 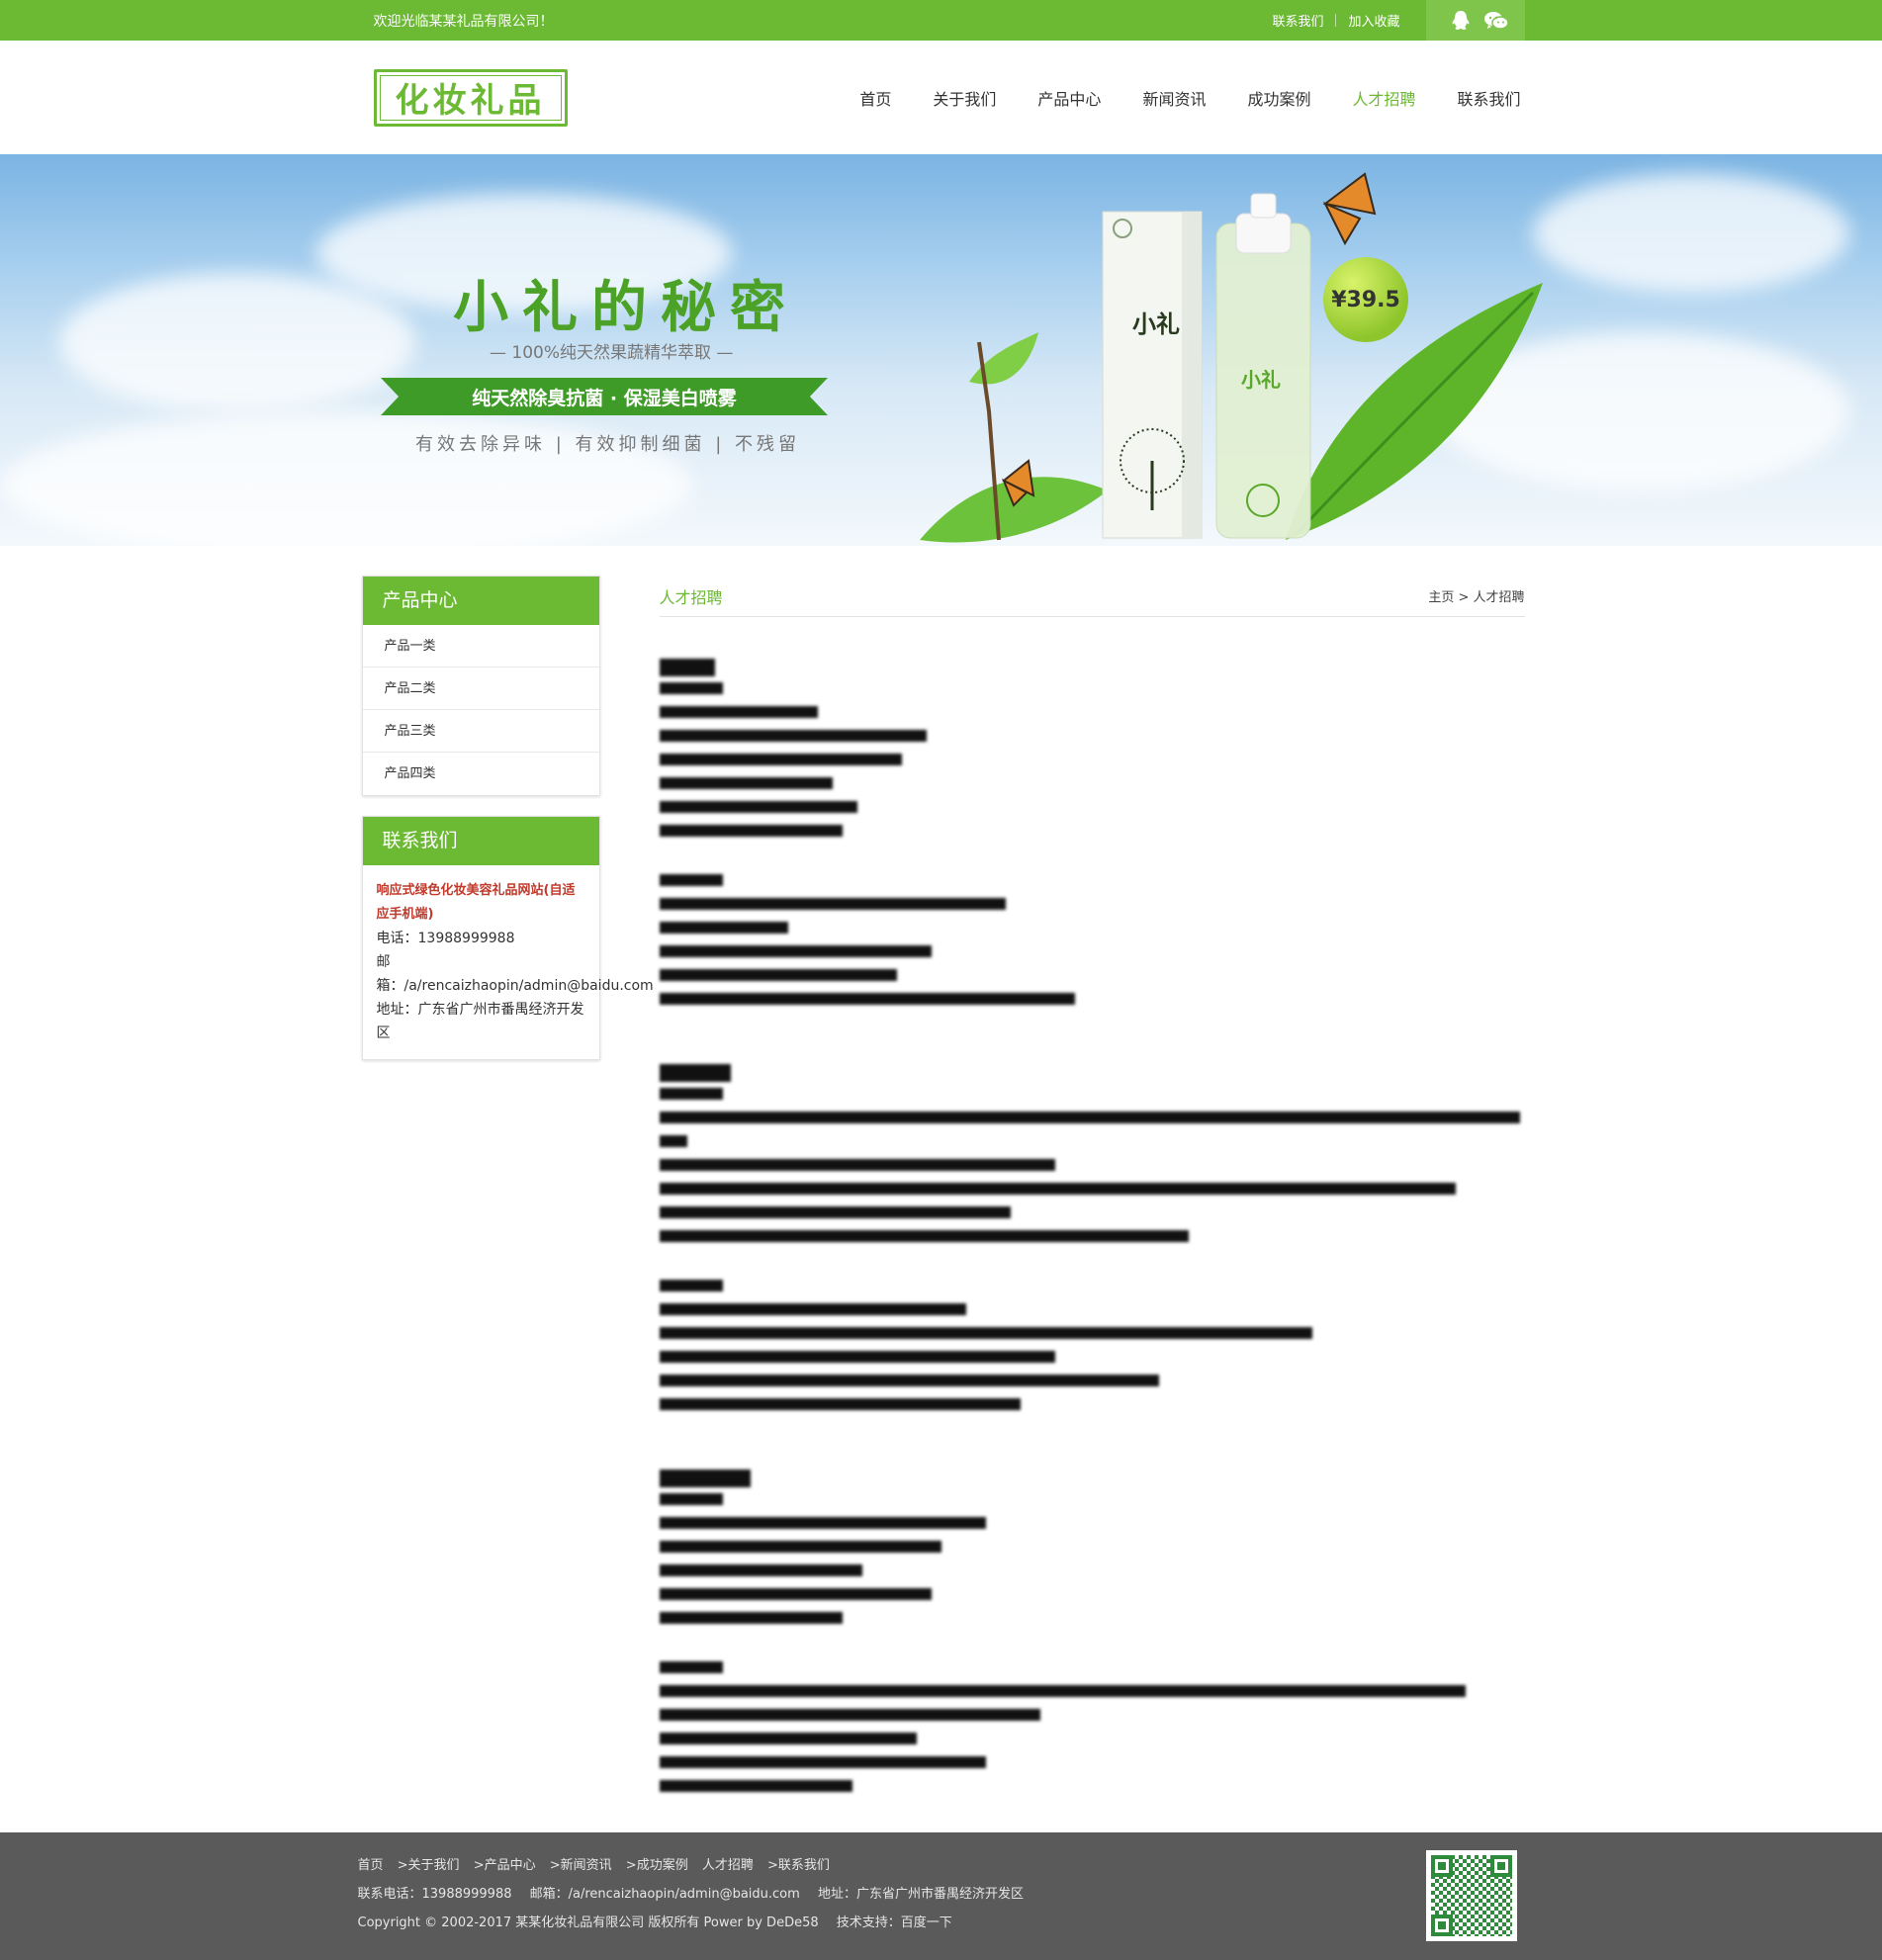 What do you see at coordinates (691, 597) in the screenshot?
I see `content-title: 人才招聘` at bounding box center [691, 597].